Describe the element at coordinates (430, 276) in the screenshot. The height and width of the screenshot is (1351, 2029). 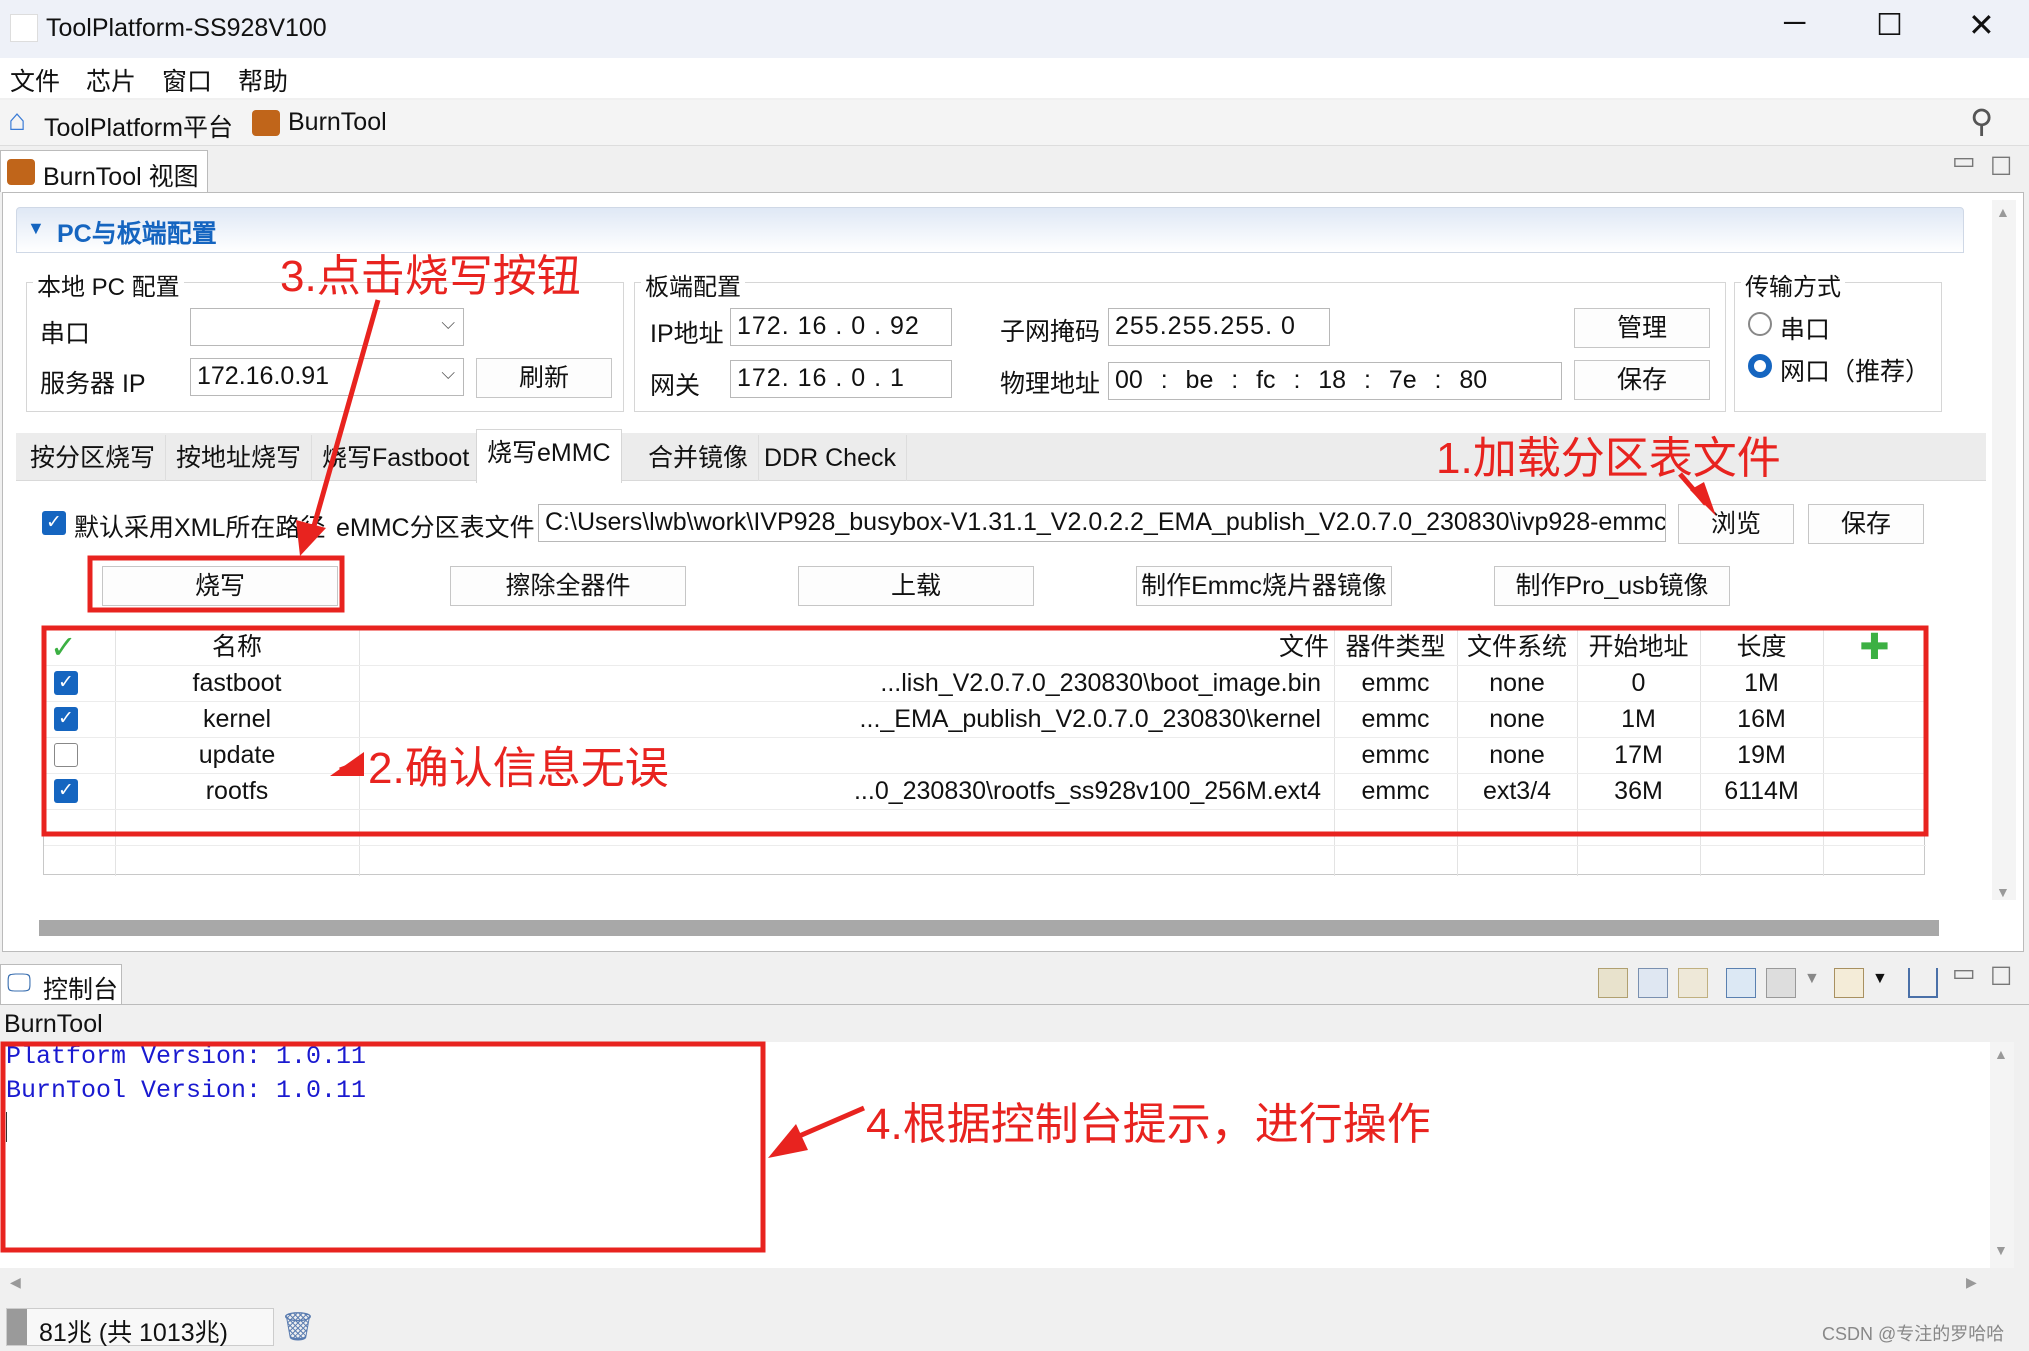
I see `annotation-step-3: 3.点击烧写按钮` at that location.